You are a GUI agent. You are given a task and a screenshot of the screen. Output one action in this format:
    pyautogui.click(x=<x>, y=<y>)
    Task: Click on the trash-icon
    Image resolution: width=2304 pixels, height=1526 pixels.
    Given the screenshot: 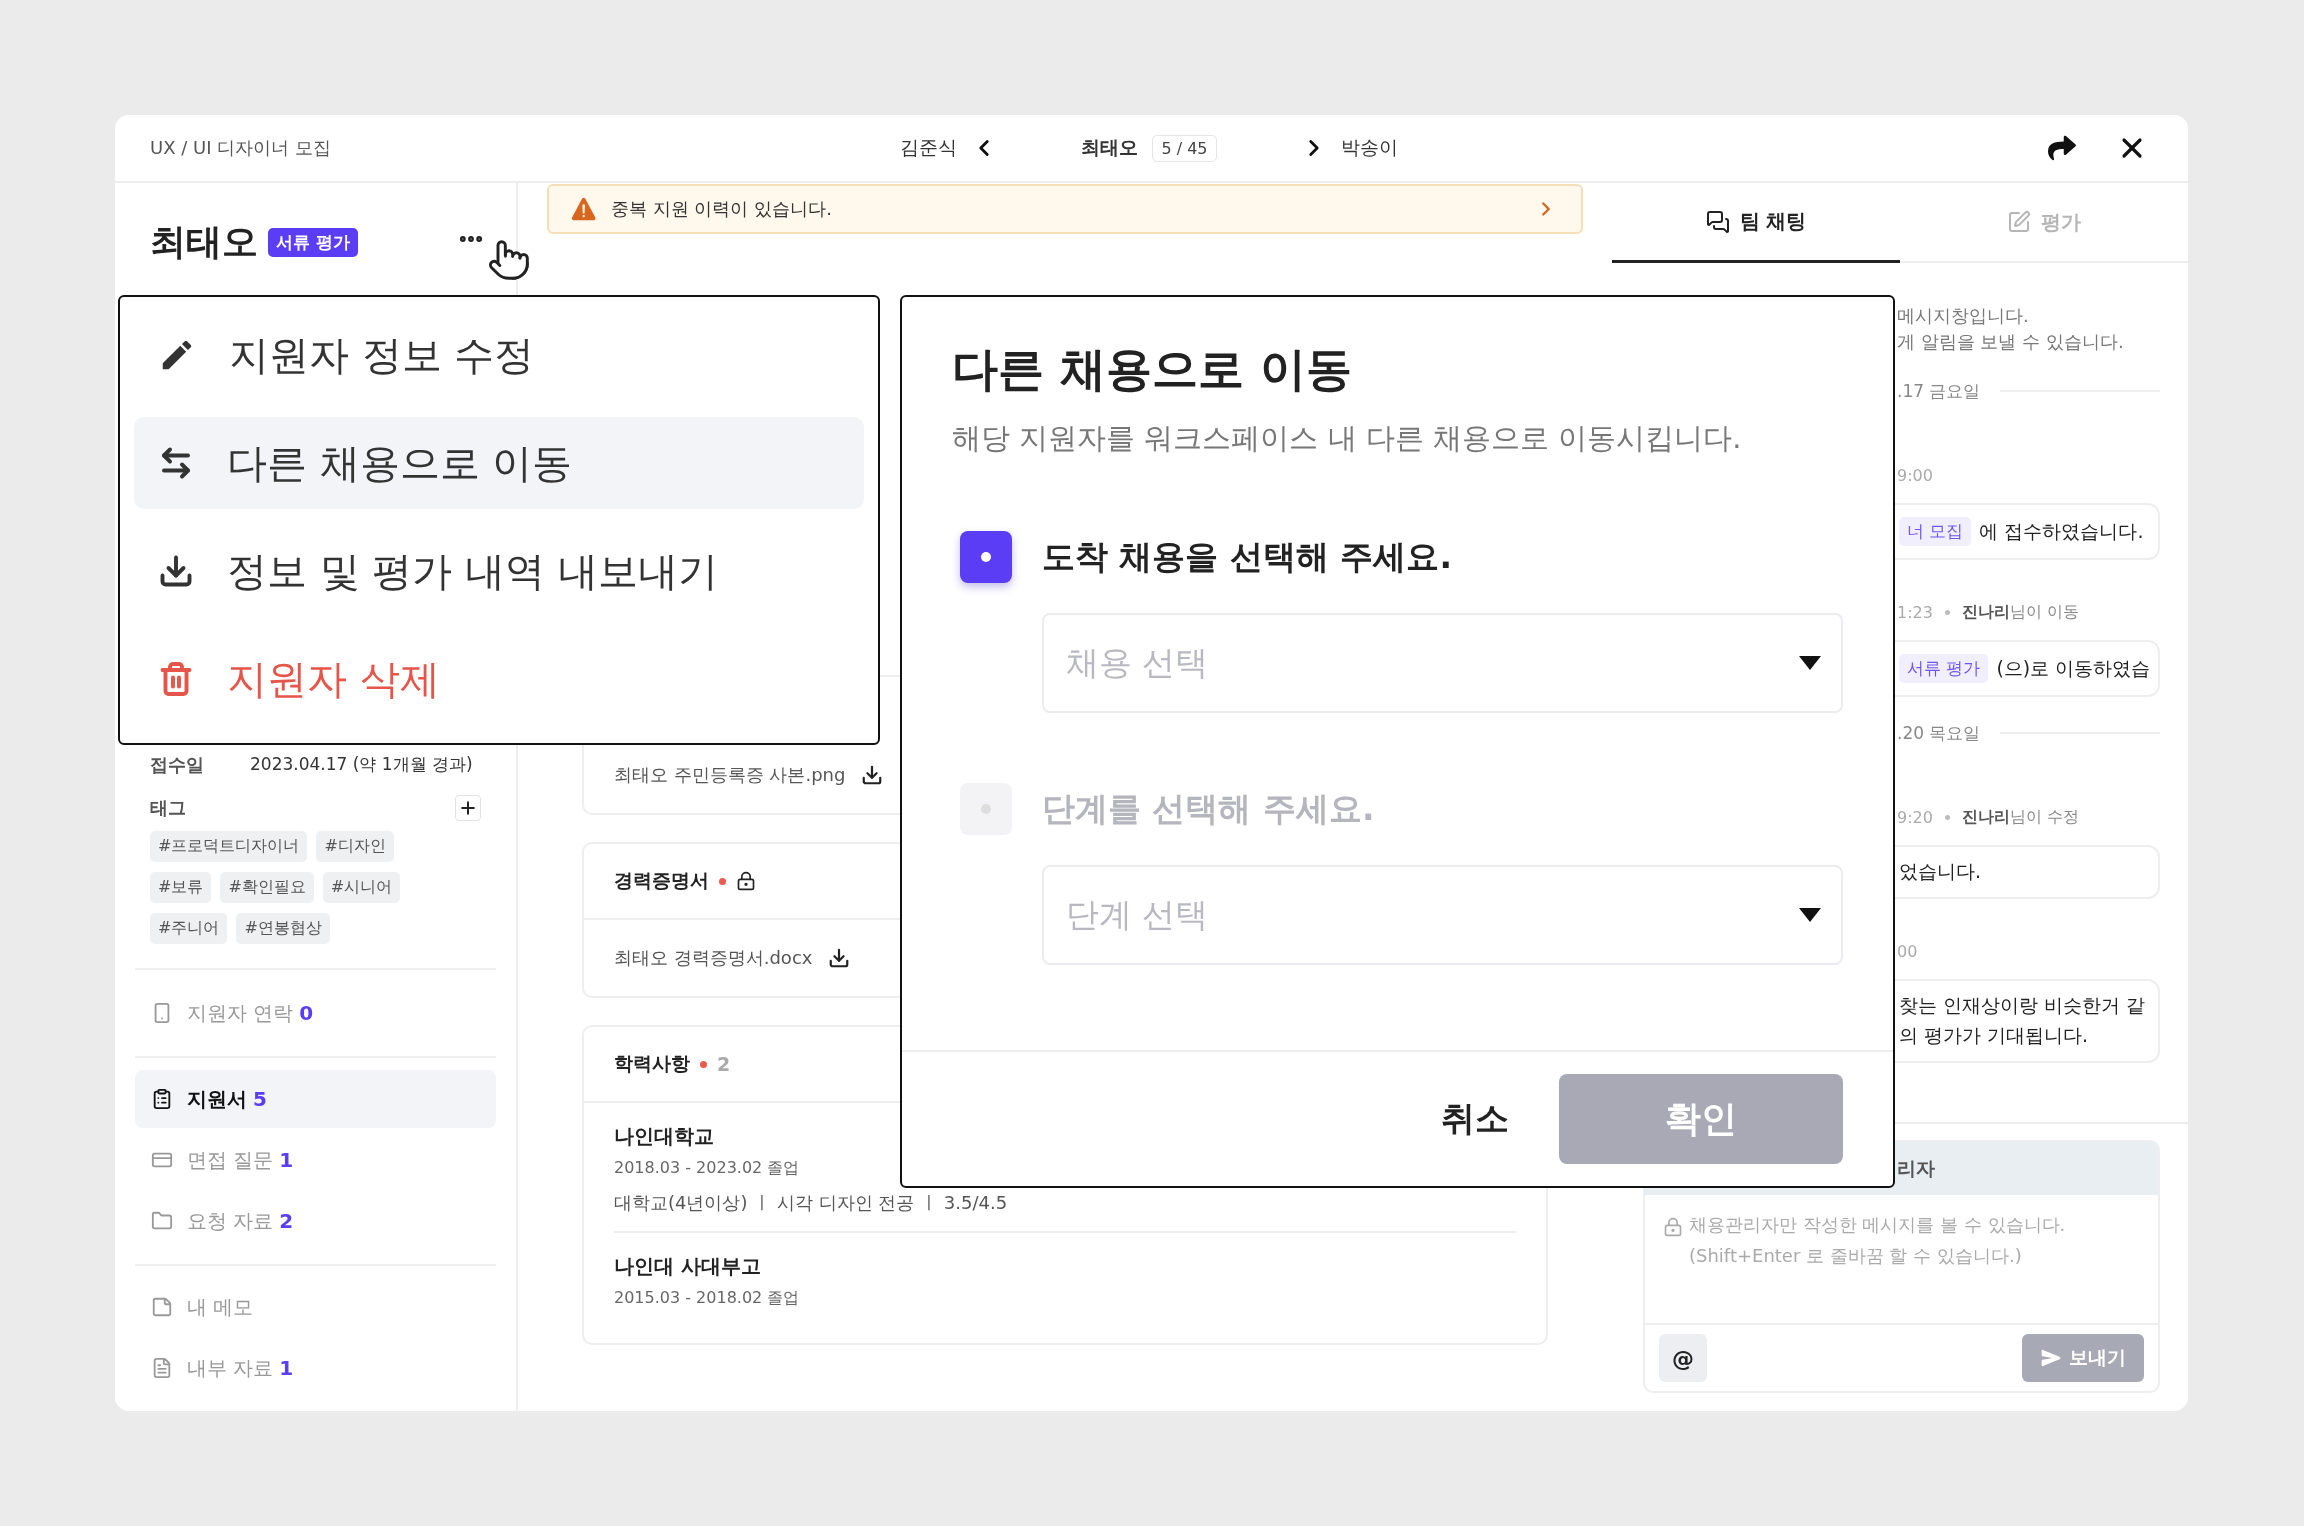 What is the action you would take?
    pyautogui.click(x=176, y=679)
    